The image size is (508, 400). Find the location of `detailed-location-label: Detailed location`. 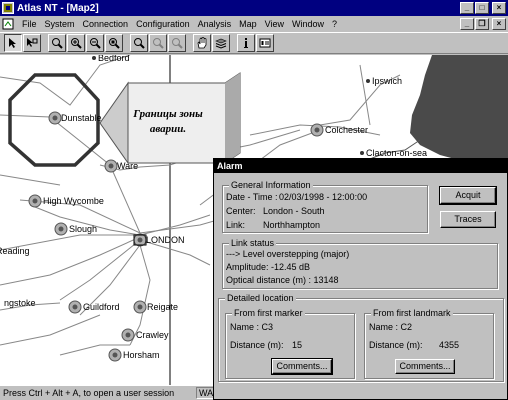

detailed-location-label: Detailed location is located at coordinates (260, 298).